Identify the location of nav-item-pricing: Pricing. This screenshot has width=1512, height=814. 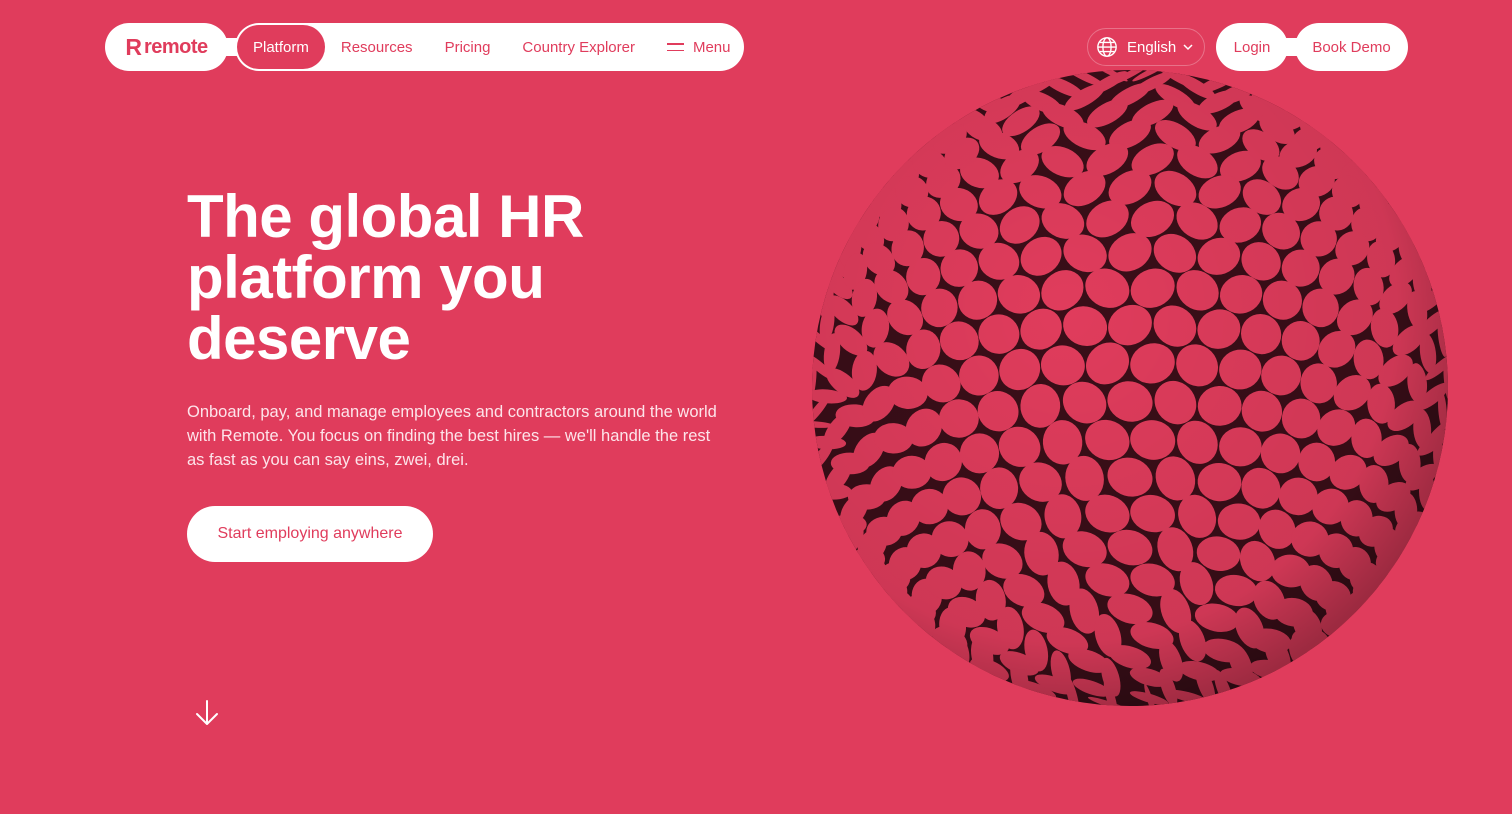
(468, 47).